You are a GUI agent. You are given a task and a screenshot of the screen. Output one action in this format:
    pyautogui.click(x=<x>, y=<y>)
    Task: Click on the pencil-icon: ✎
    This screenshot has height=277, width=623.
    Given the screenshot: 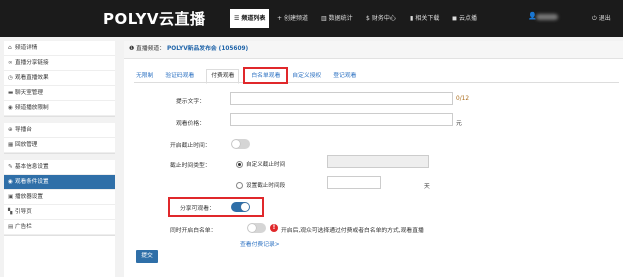 What is the action you would take?
    pyautogui.click(x=10, y=167)
    